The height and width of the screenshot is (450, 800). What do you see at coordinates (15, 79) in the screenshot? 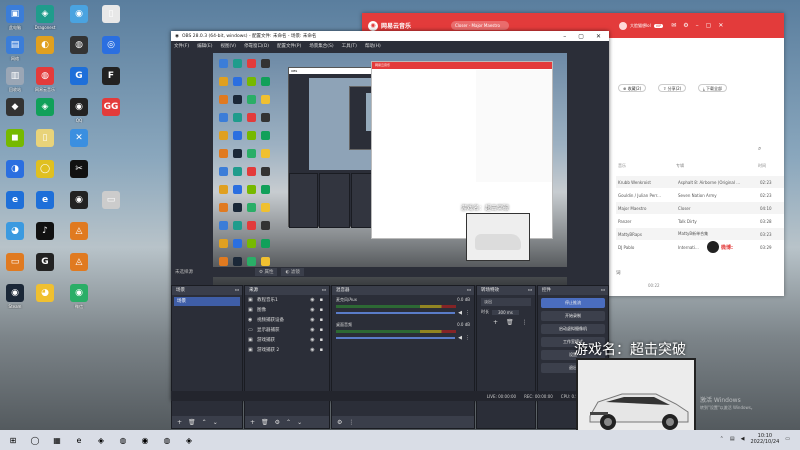
I see `desktop-icon: ▥ 回收站` at bounding box center [15, 79].